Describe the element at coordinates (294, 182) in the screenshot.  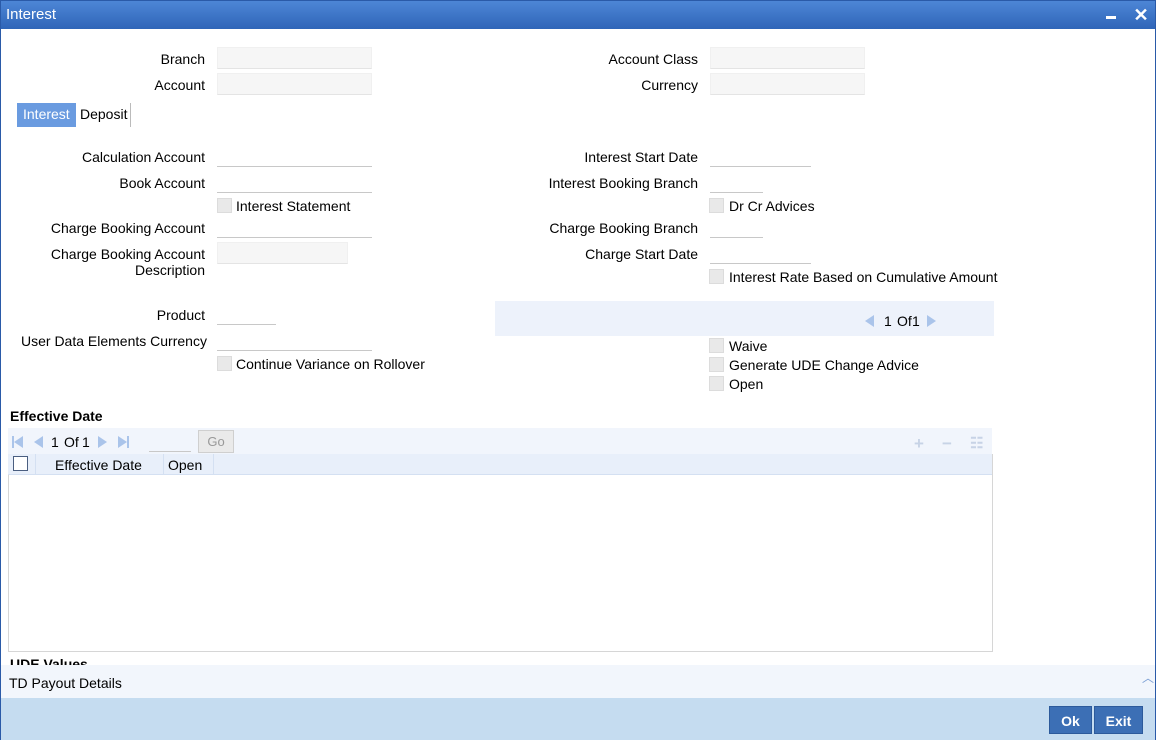
I see `book-account-field` at that location.